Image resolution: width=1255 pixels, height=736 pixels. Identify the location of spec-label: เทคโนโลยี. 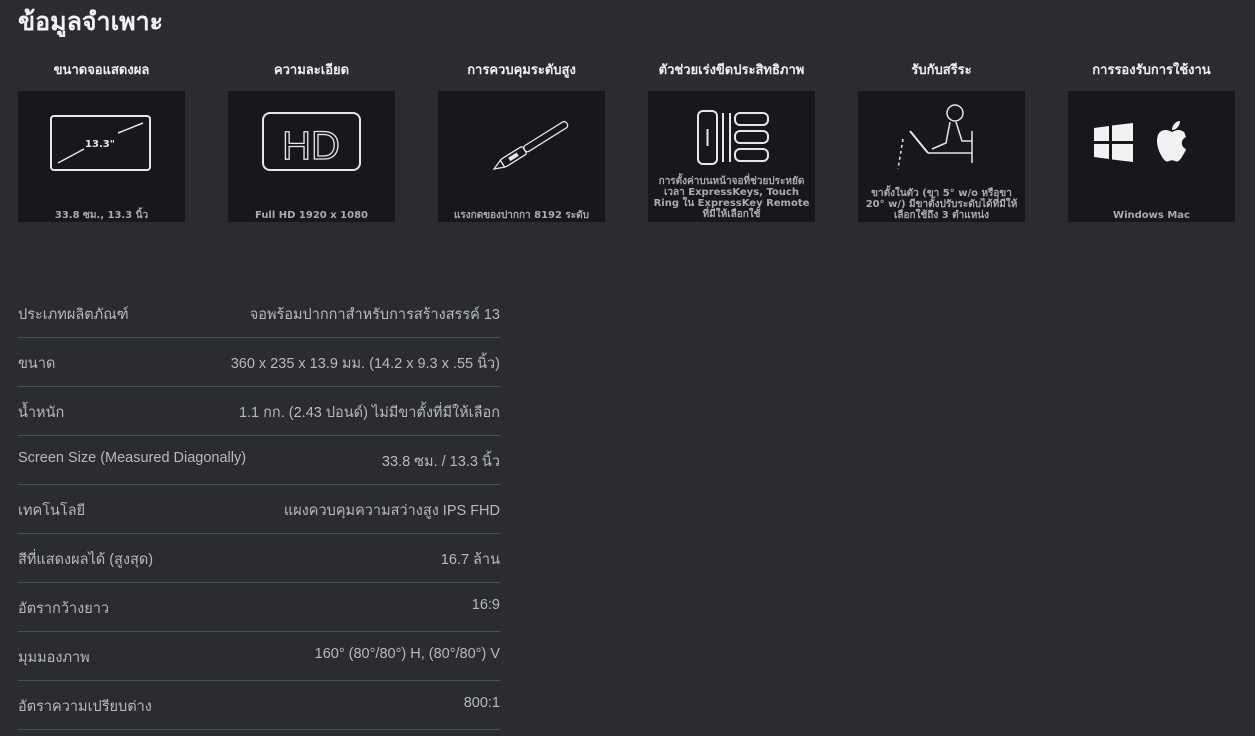
(52, 511).